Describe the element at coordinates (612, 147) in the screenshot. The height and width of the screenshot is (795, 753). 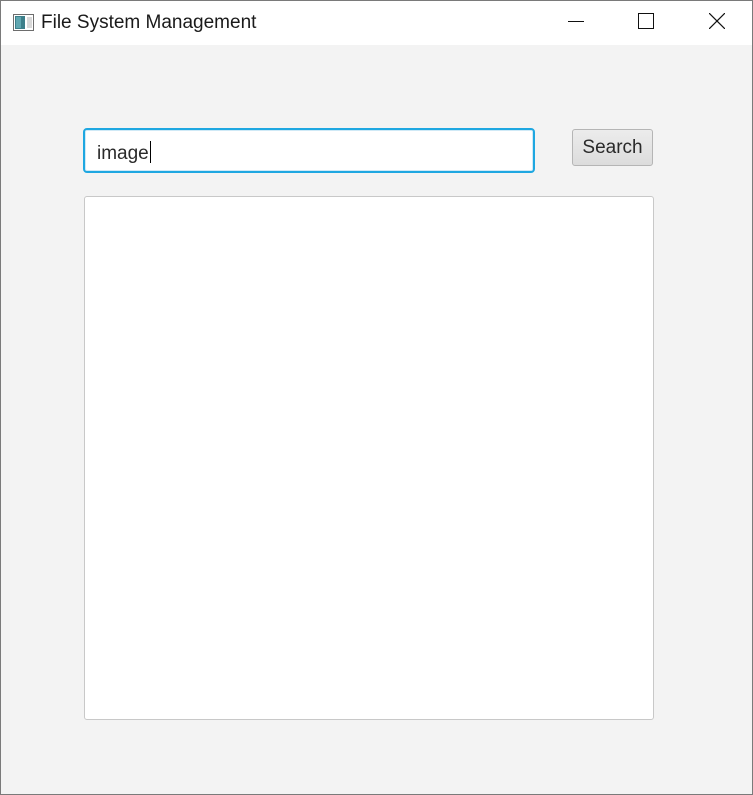
I see `search-button: Search` at that location.